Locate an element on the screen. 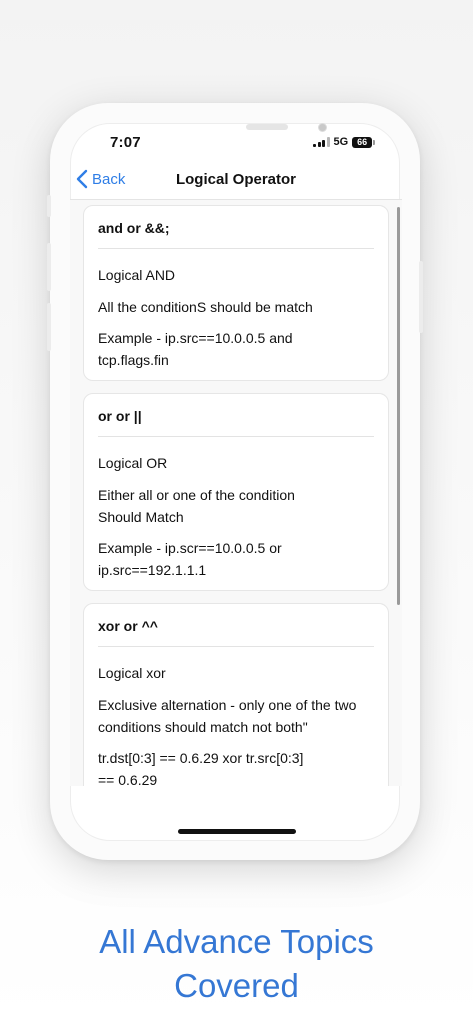 This screenshot has height=1024, width=473. battery-level: 66 is located at coordinates (362, 141).